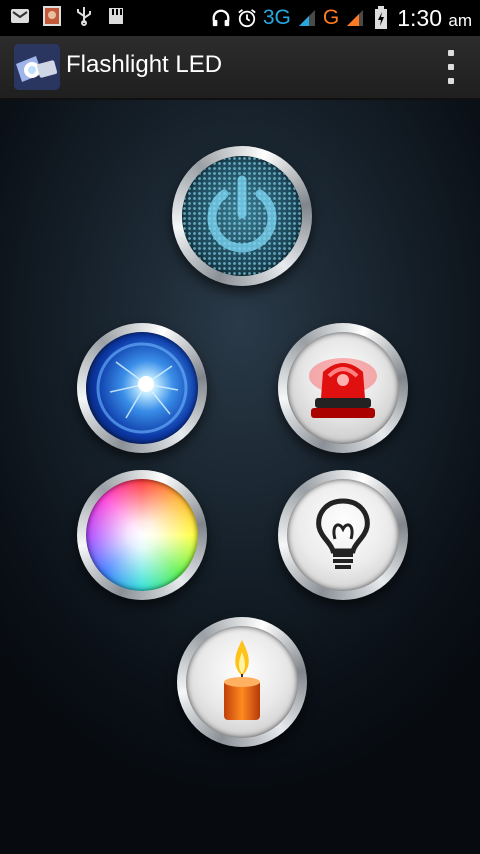 This screenshot has height=854, width=480. Describe the element at coordinates (116, 16) in the screenshot. I see `sd-card-icon` at that location.